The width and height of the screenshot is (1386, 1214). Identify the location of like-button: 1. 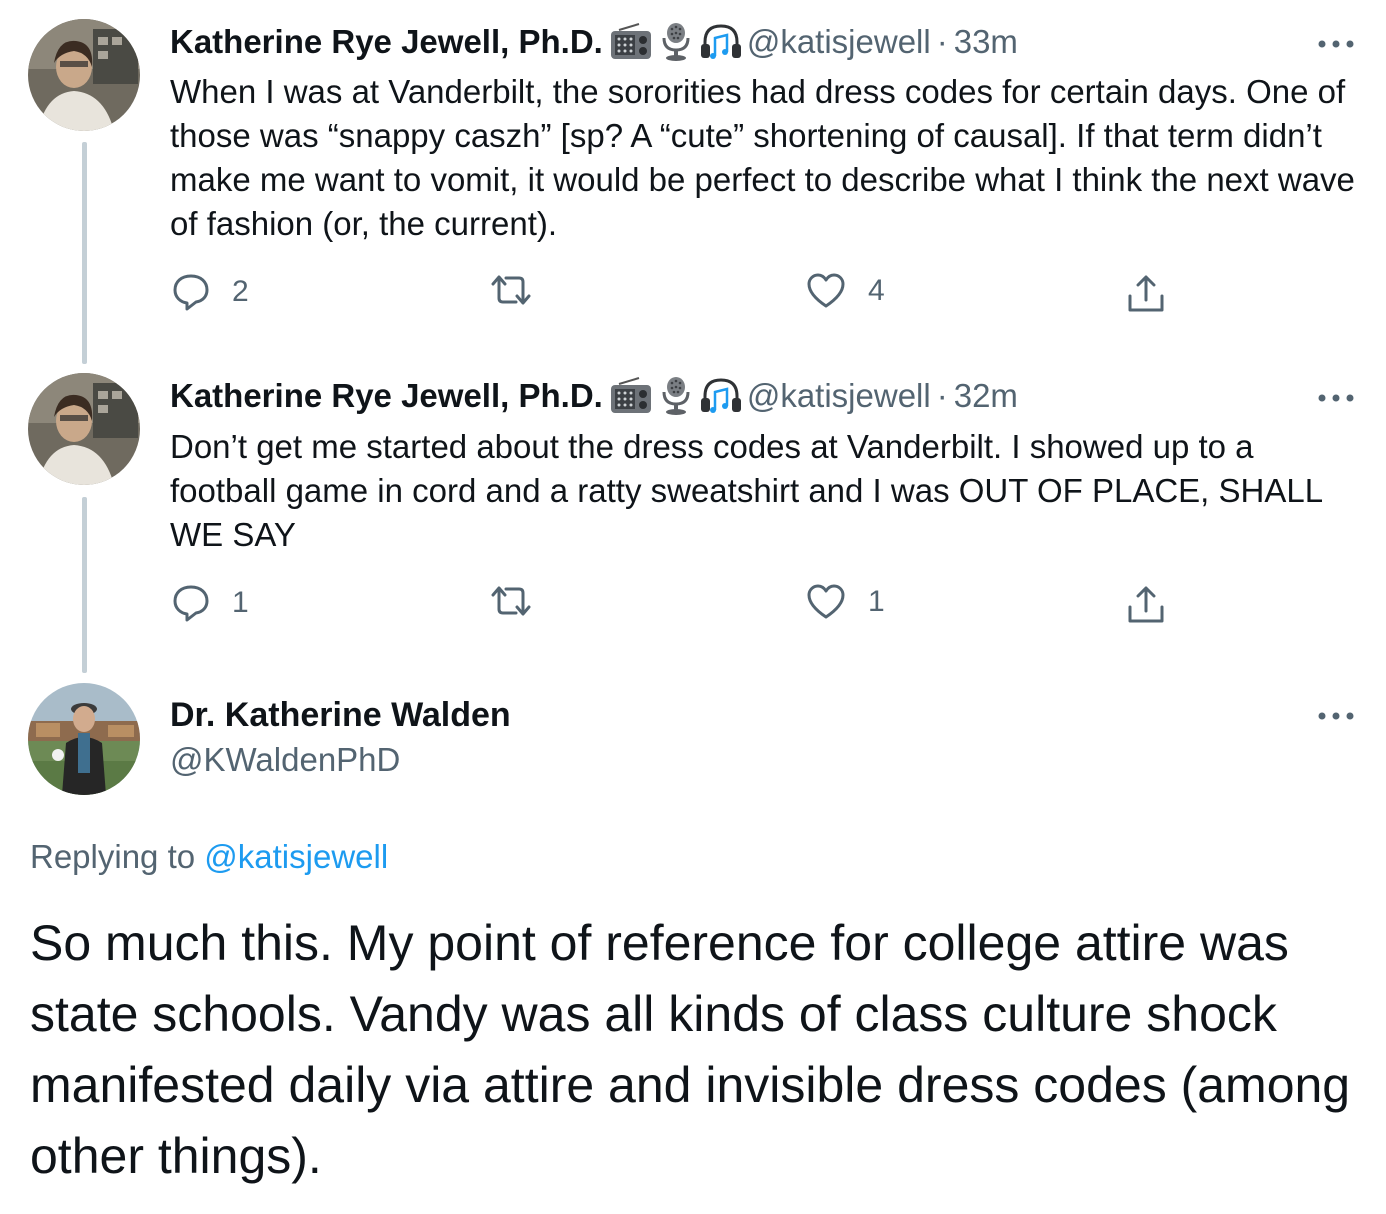
(845, 602).